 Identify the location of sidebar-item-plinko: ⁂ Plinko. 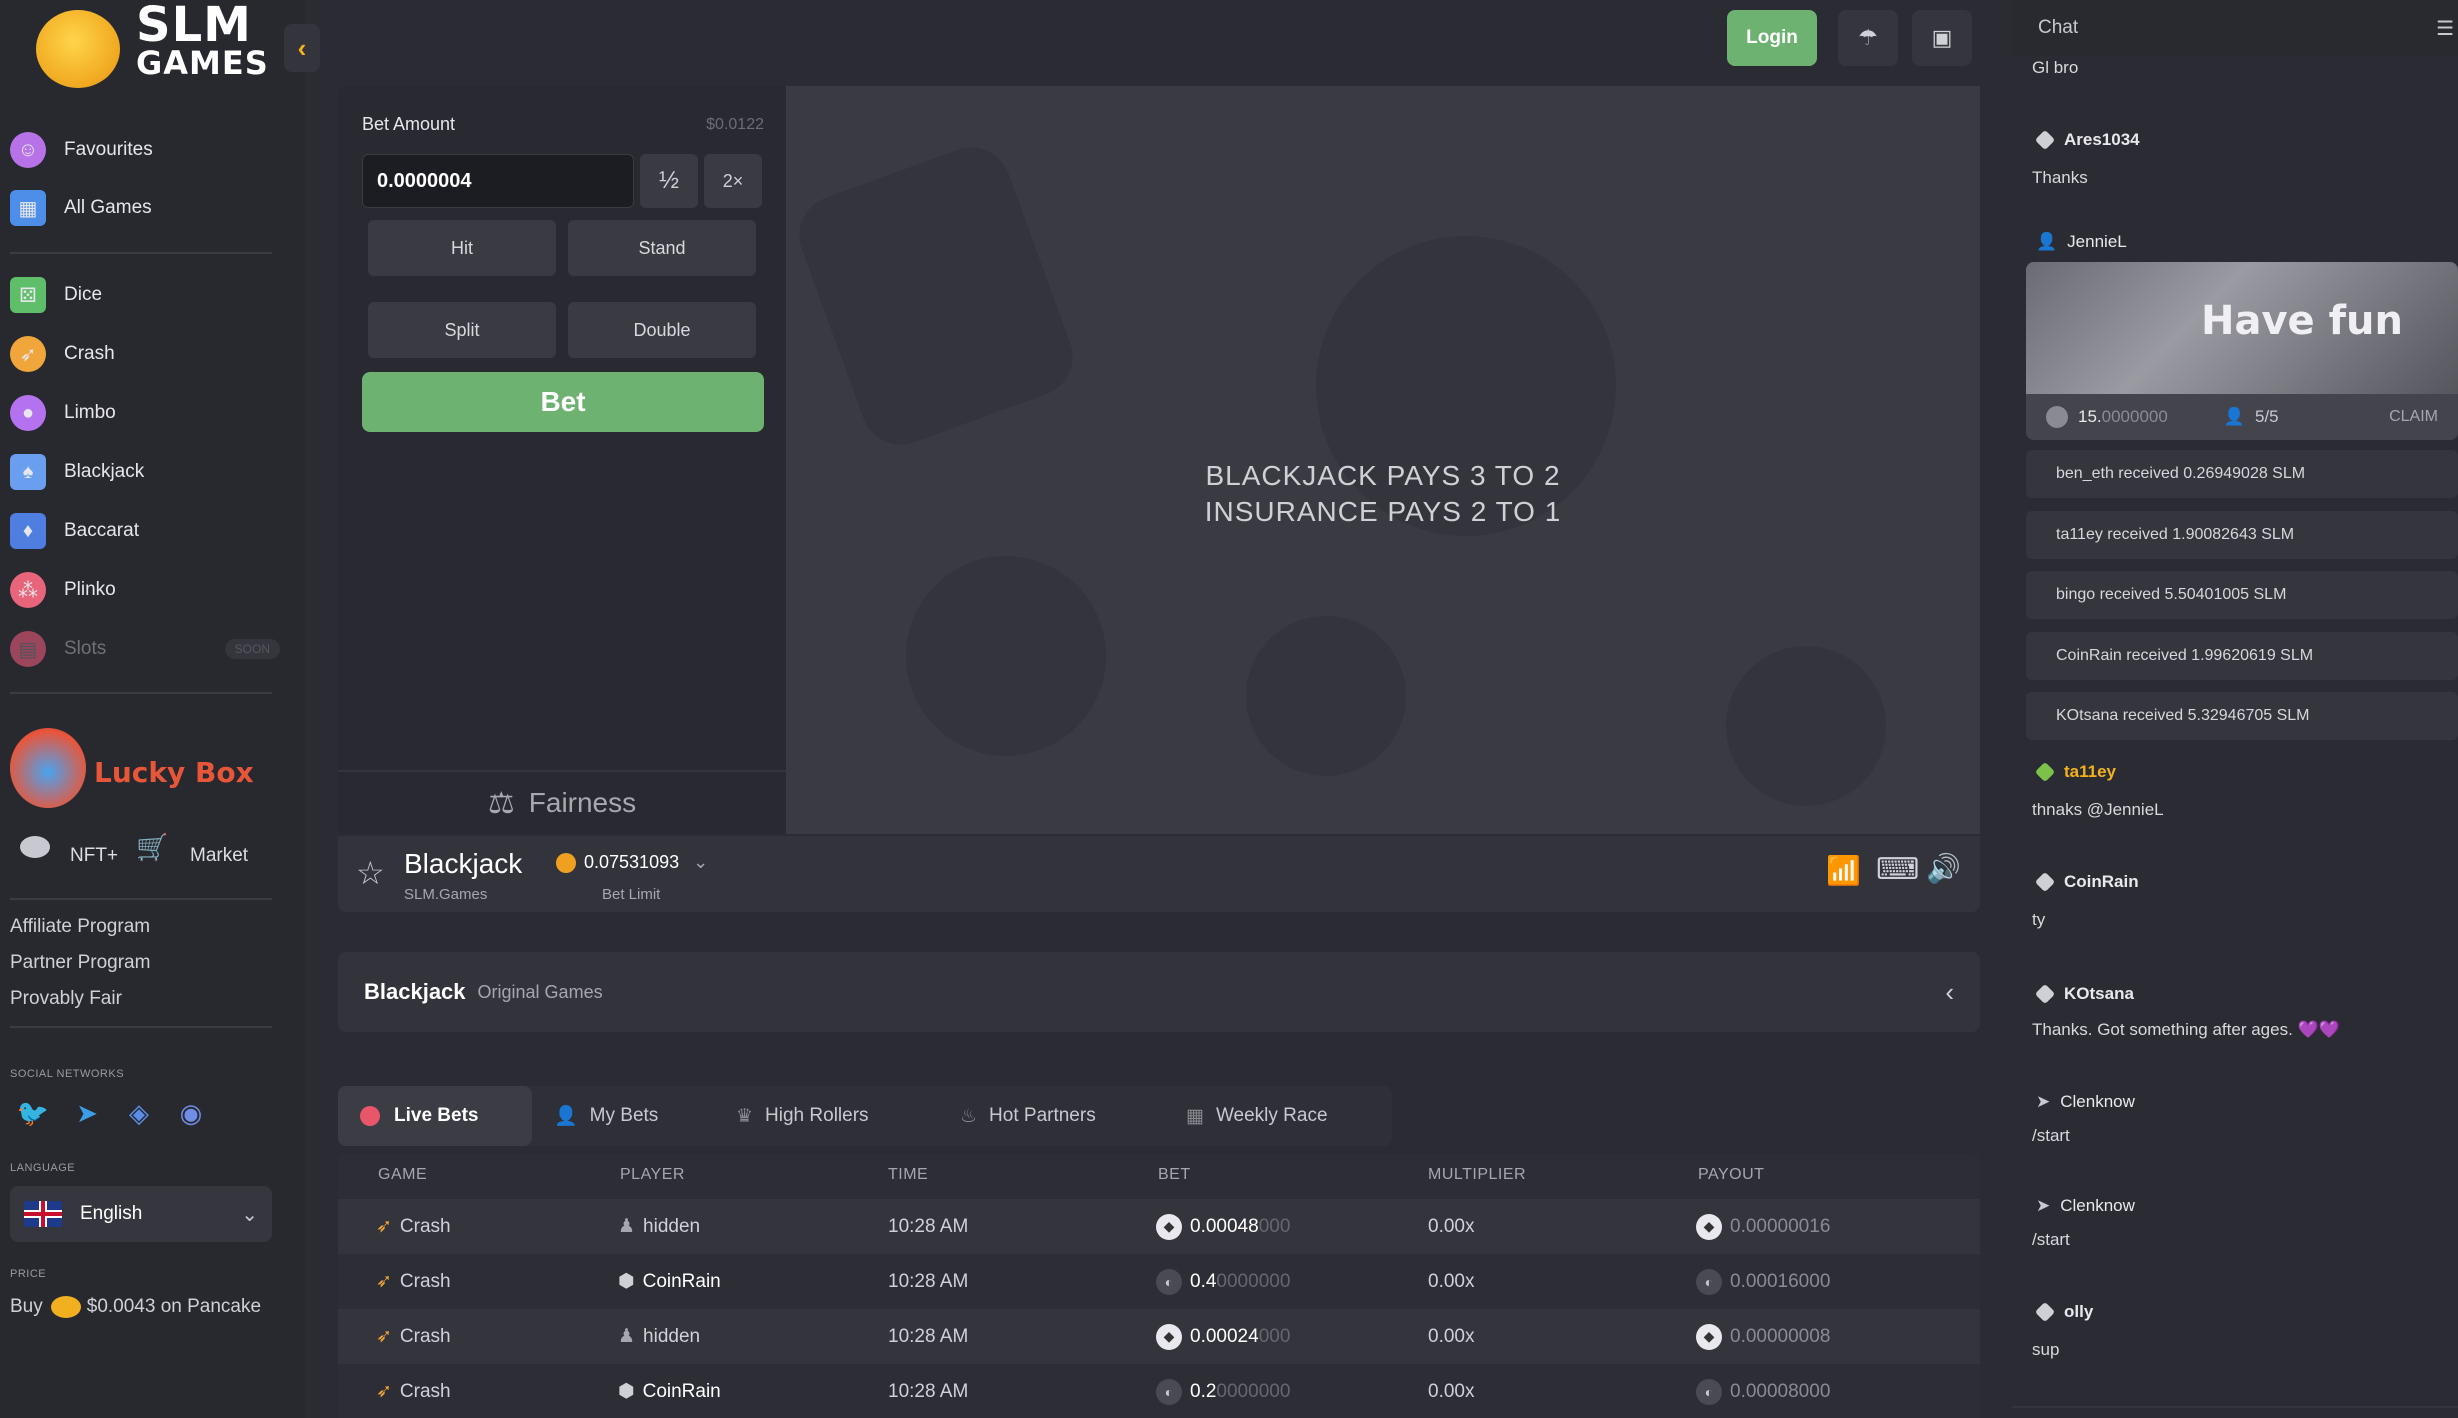
(145, 590).